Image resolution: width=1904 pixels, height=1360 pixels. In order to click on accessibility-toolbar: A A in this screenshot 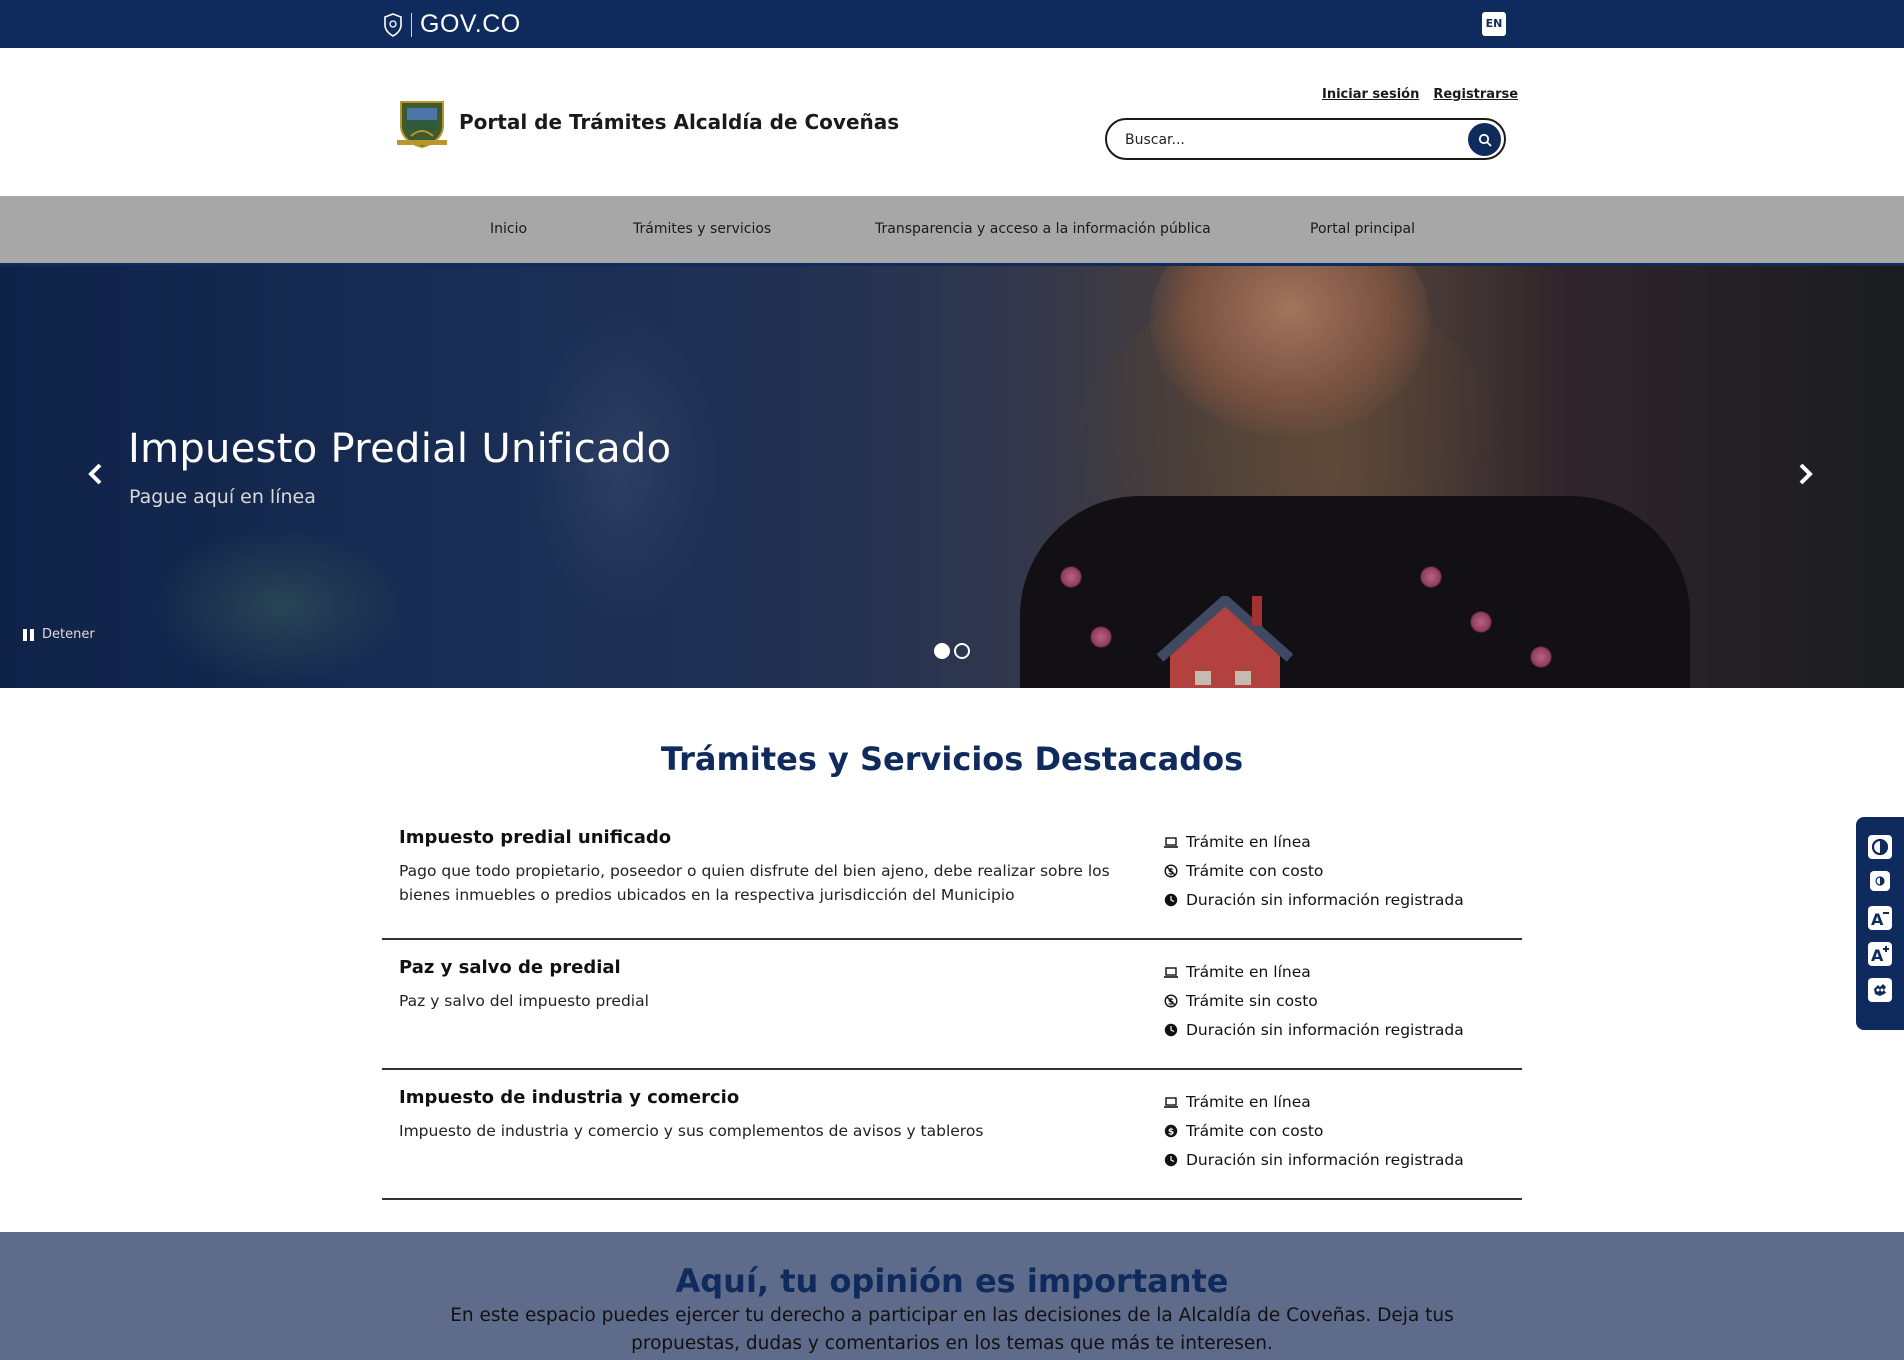, I will do `click(1880, 923)`.